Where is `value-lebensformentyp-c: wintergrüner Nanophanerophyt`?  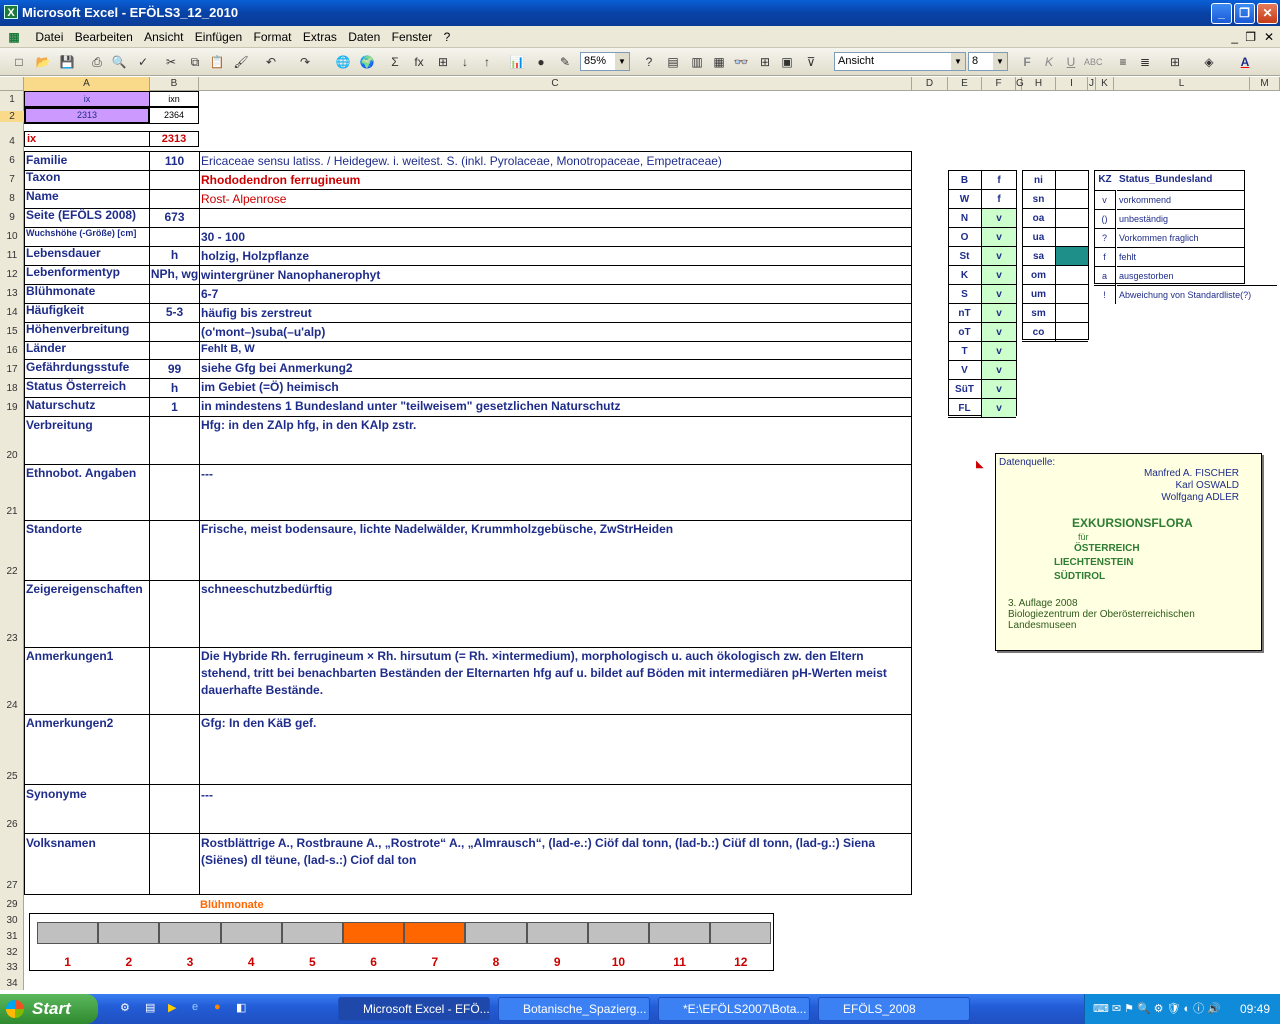 value-lebensformentyp-c: wintergrüner Nanophanerophyt is located at coordinates (554, 275).